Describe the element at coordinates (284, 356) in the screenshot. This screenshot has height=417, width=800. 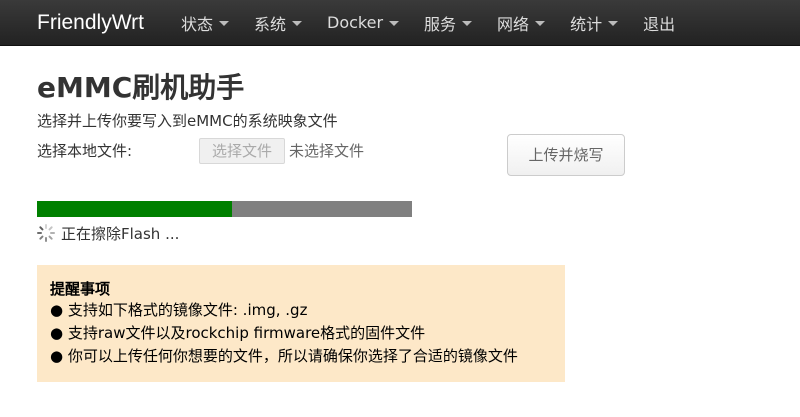
I see `notice-item: ● 你可以上传任何你想要的文件，所以请确保你选择了合适的镜像文件` at that location.